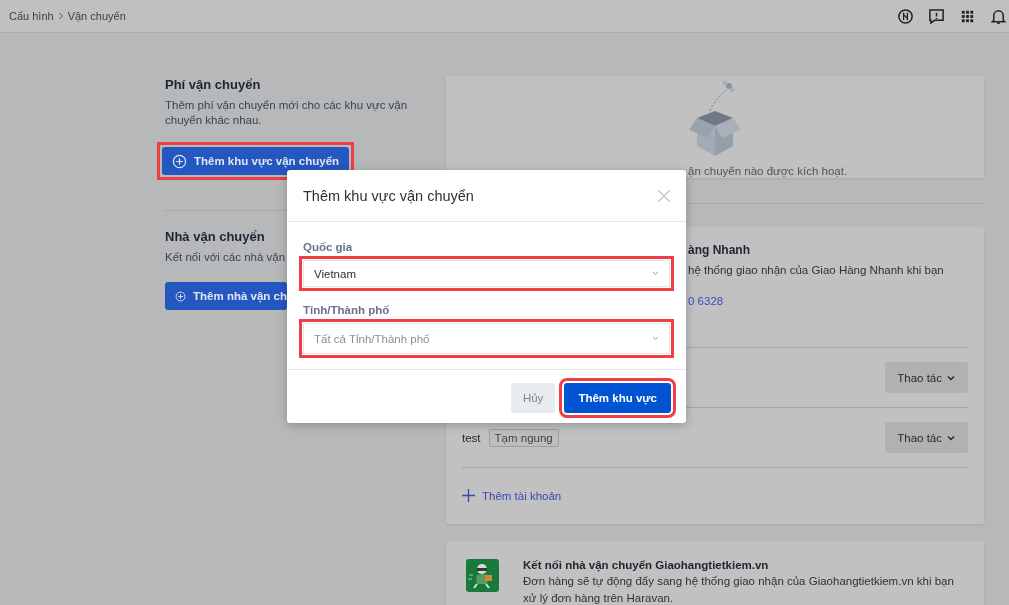 This screenshot has width=1009, height=605. I want to click on account-name: test, so click(471, 437).